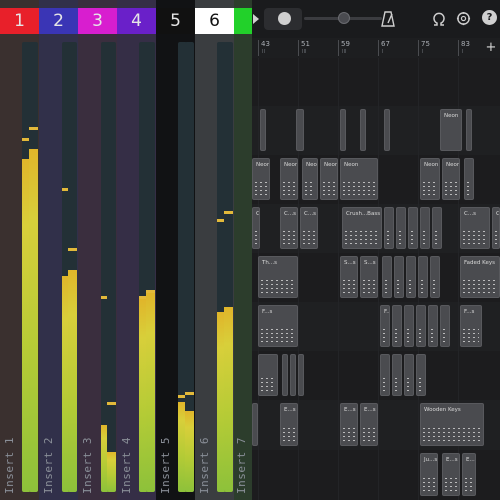 The image size is (500, 500). I want to click on volume-slider, so click(343, 18).